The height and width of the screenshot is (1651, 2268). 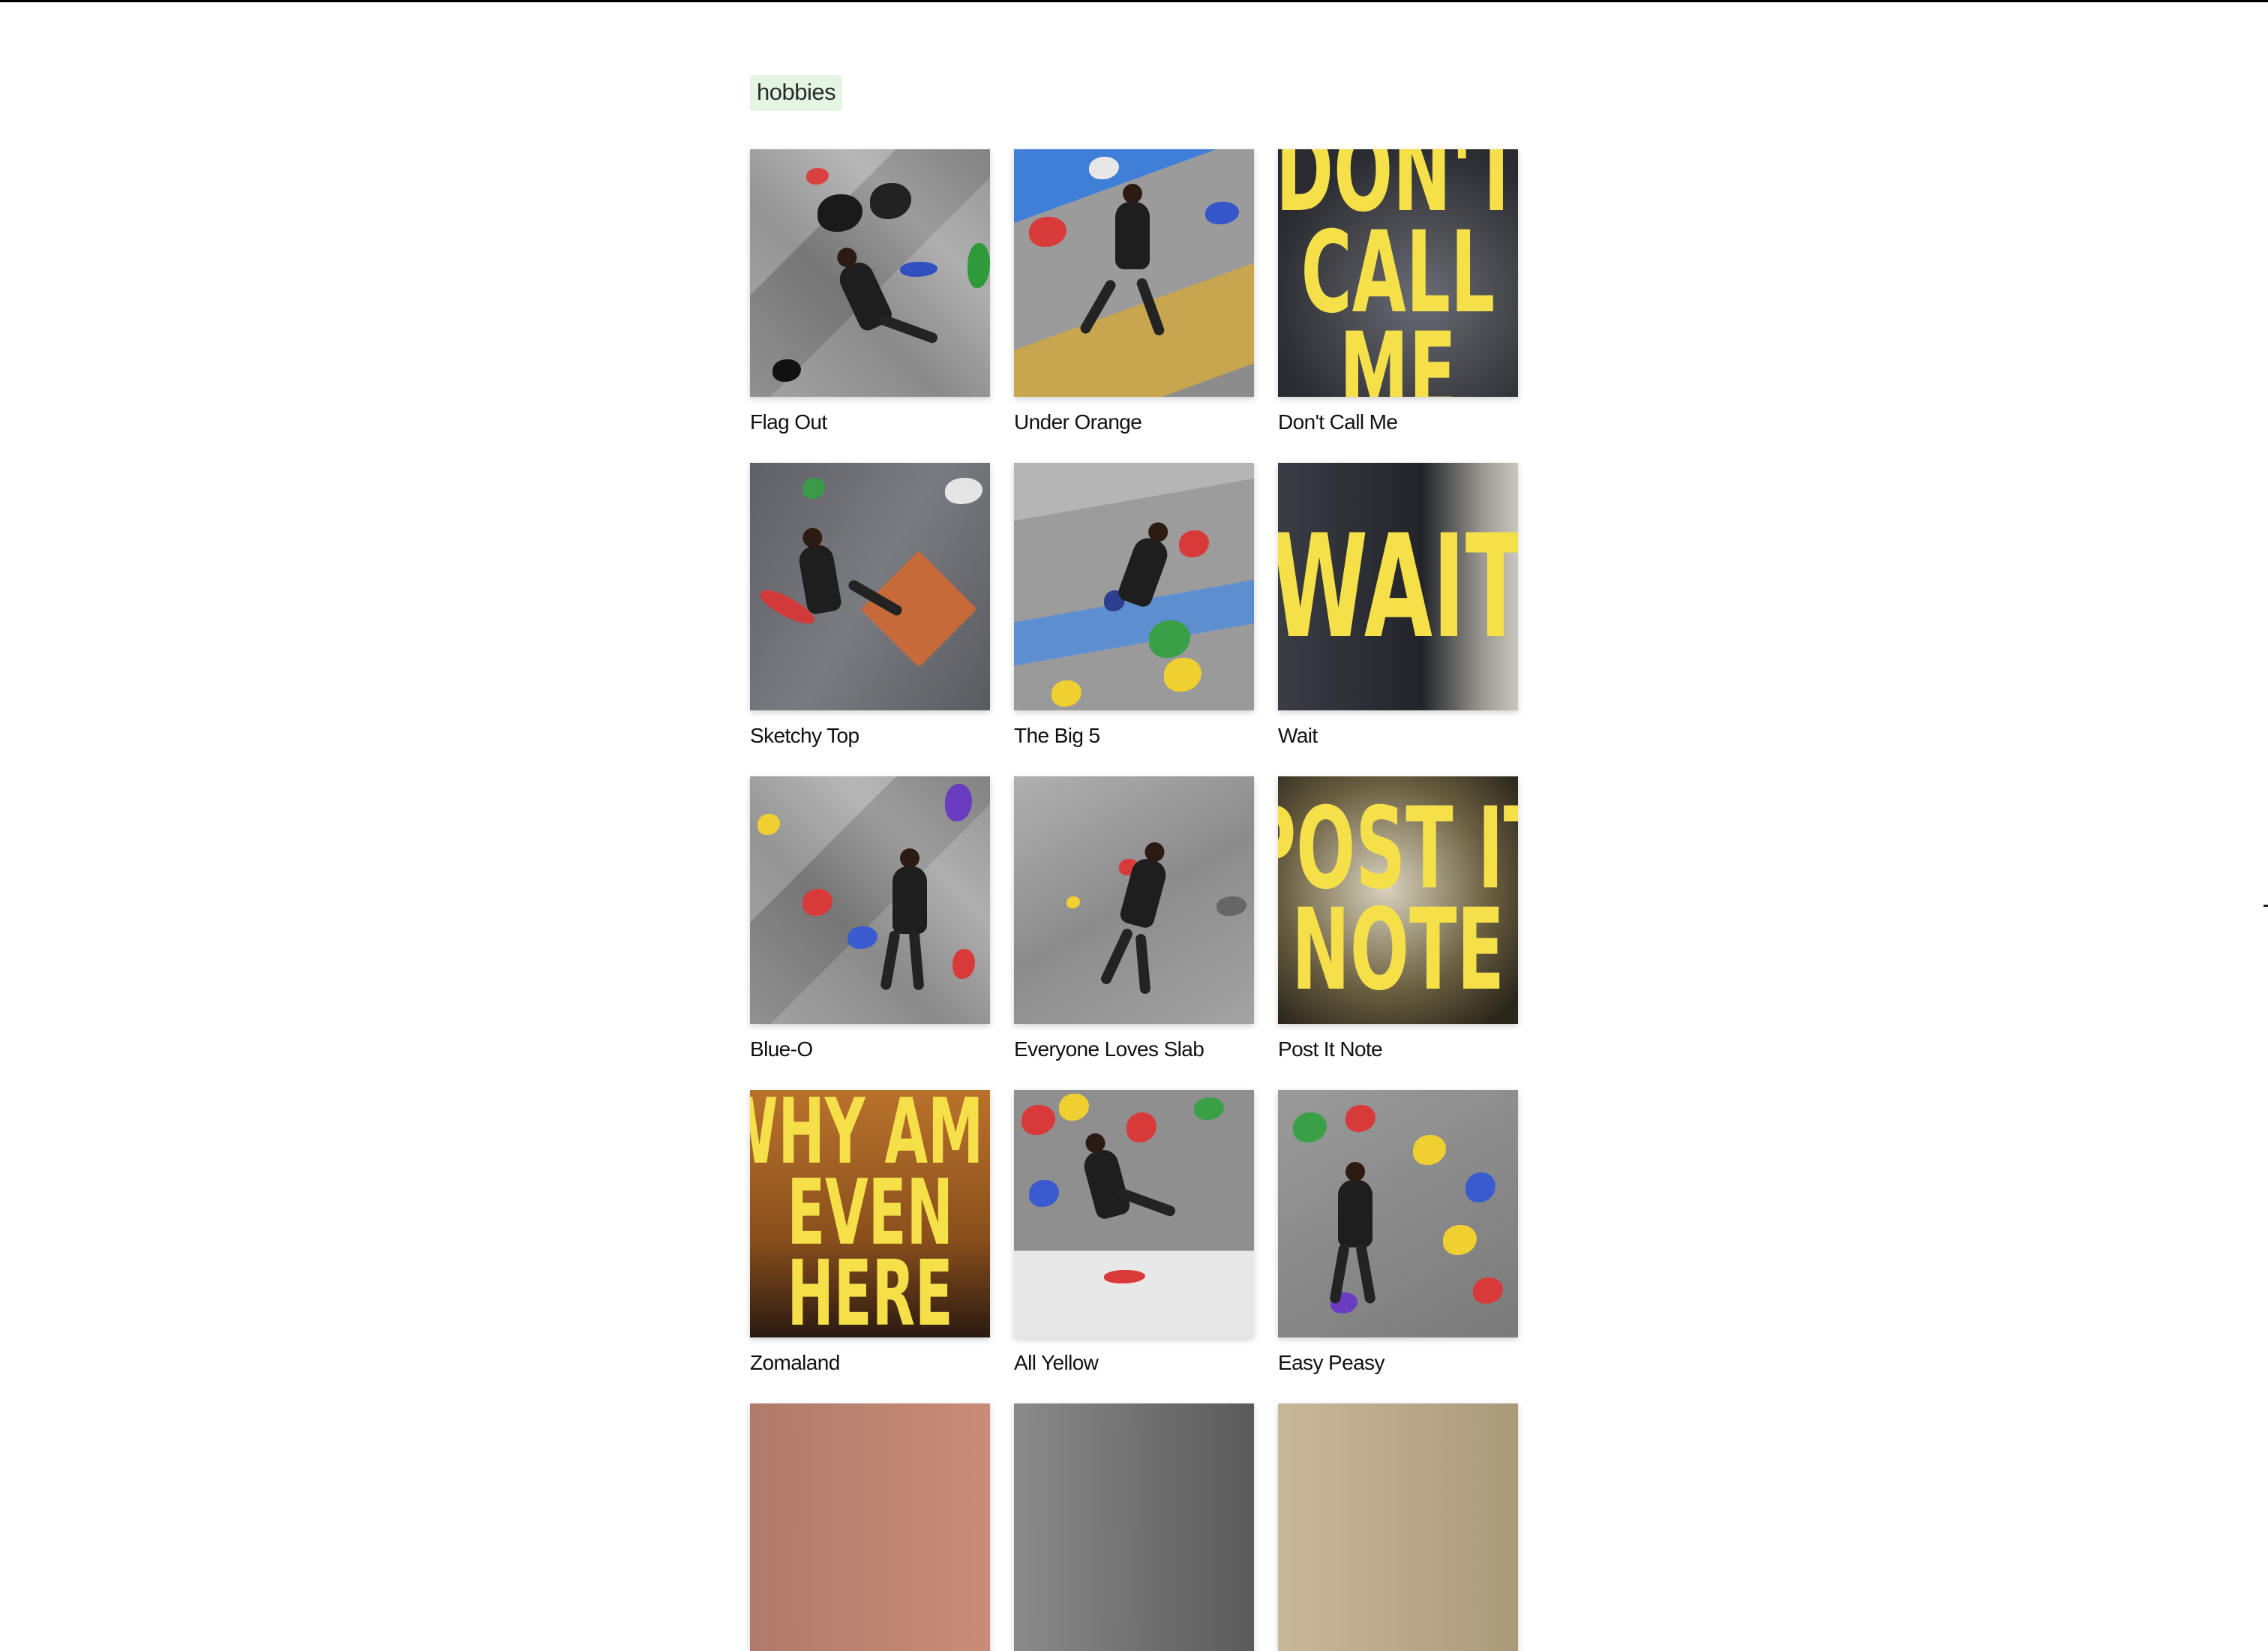 I want to click on video-title: Easy Peasy, so click(x=1331, y=1363).